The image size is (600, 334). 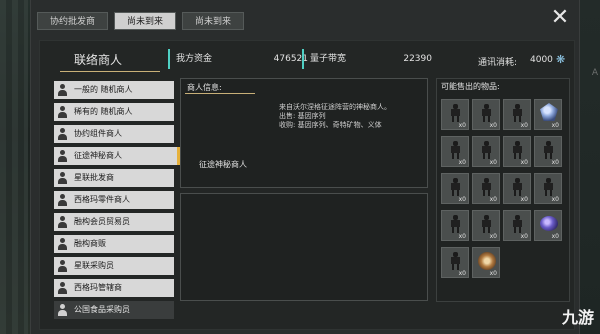 What do you see at coordinates (561, 59) in the screenshot?
I see `bandwidth-icon: ❋` at bounding box center [561, 59].